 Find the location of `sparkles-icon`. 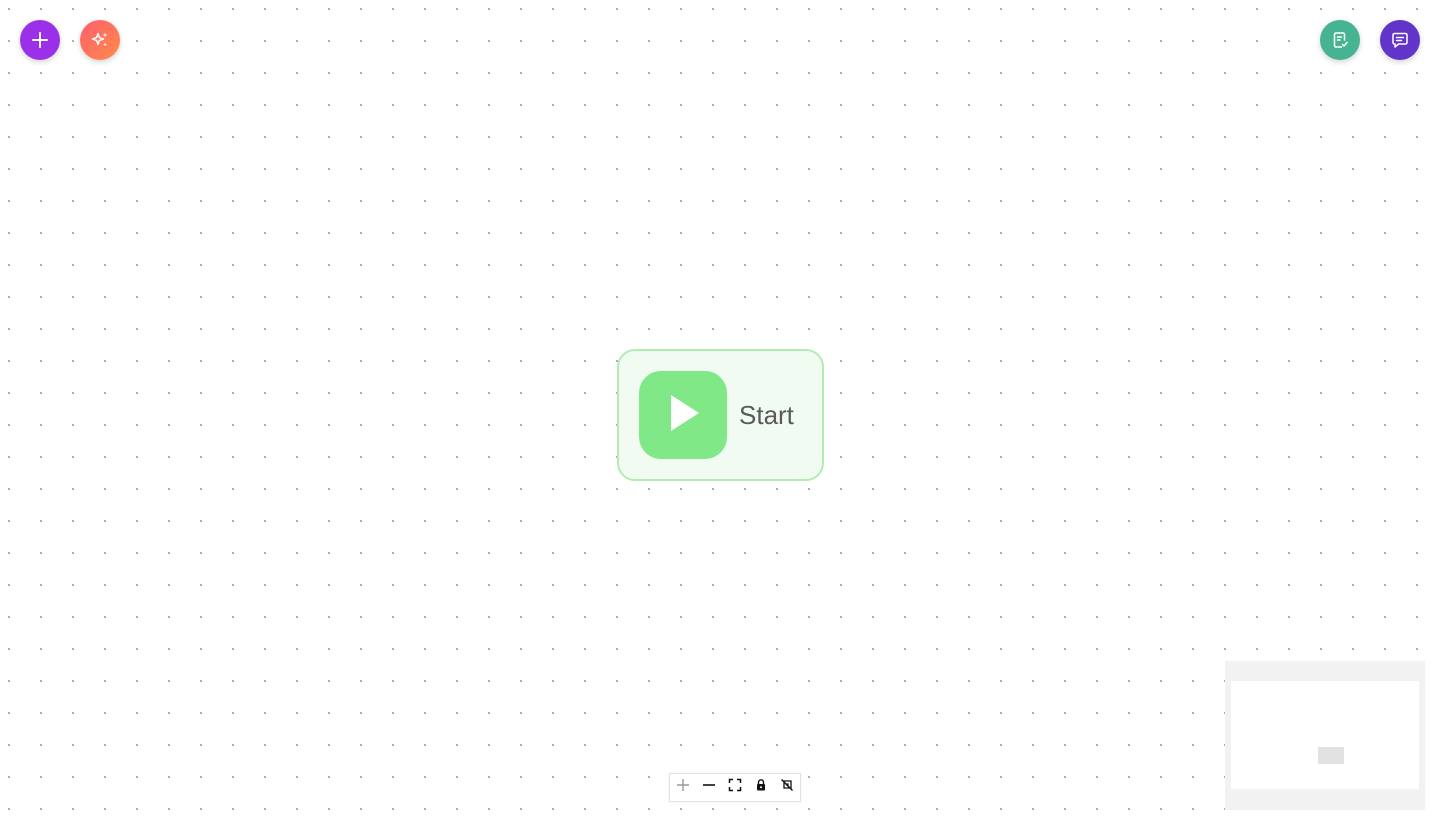

sparkles-icon is located at coordinates (100, 40).